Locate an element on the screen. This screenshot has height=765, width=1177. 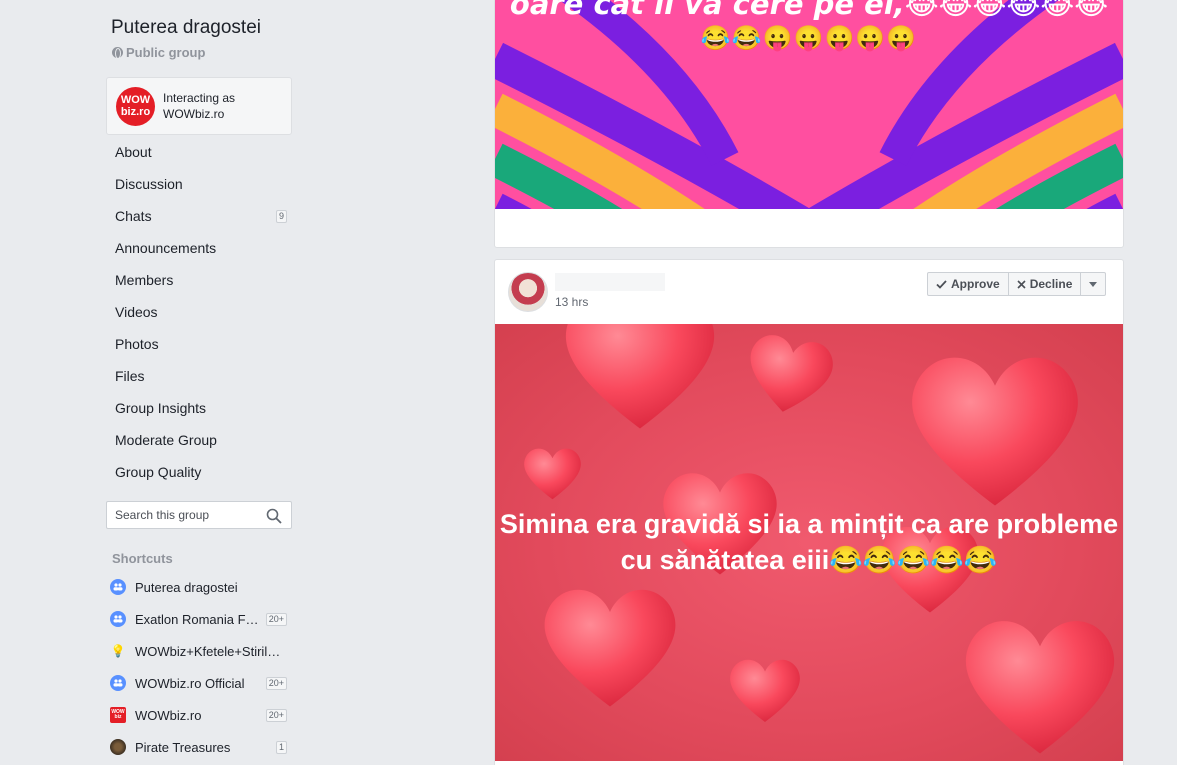
interacting-as-label: Interacting as WOWbiz.ro is located at coordinates (199, 106).